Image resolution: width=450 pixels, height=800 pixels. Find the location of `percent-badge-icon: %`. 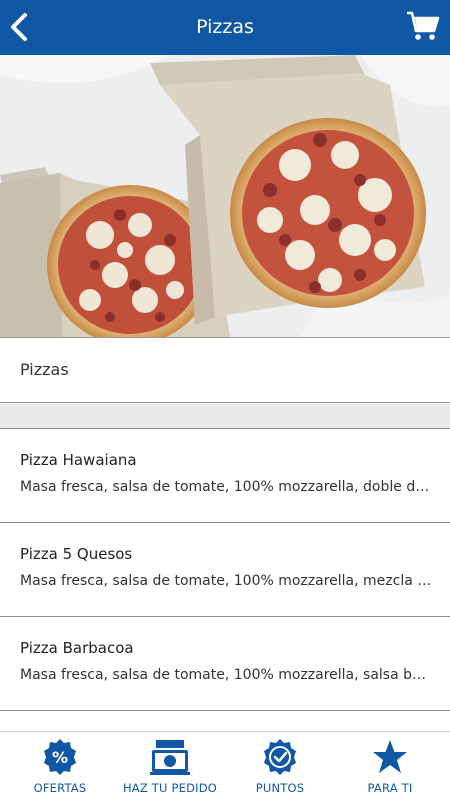

percent-badge-icon: % is located at coordinates (60, 757).